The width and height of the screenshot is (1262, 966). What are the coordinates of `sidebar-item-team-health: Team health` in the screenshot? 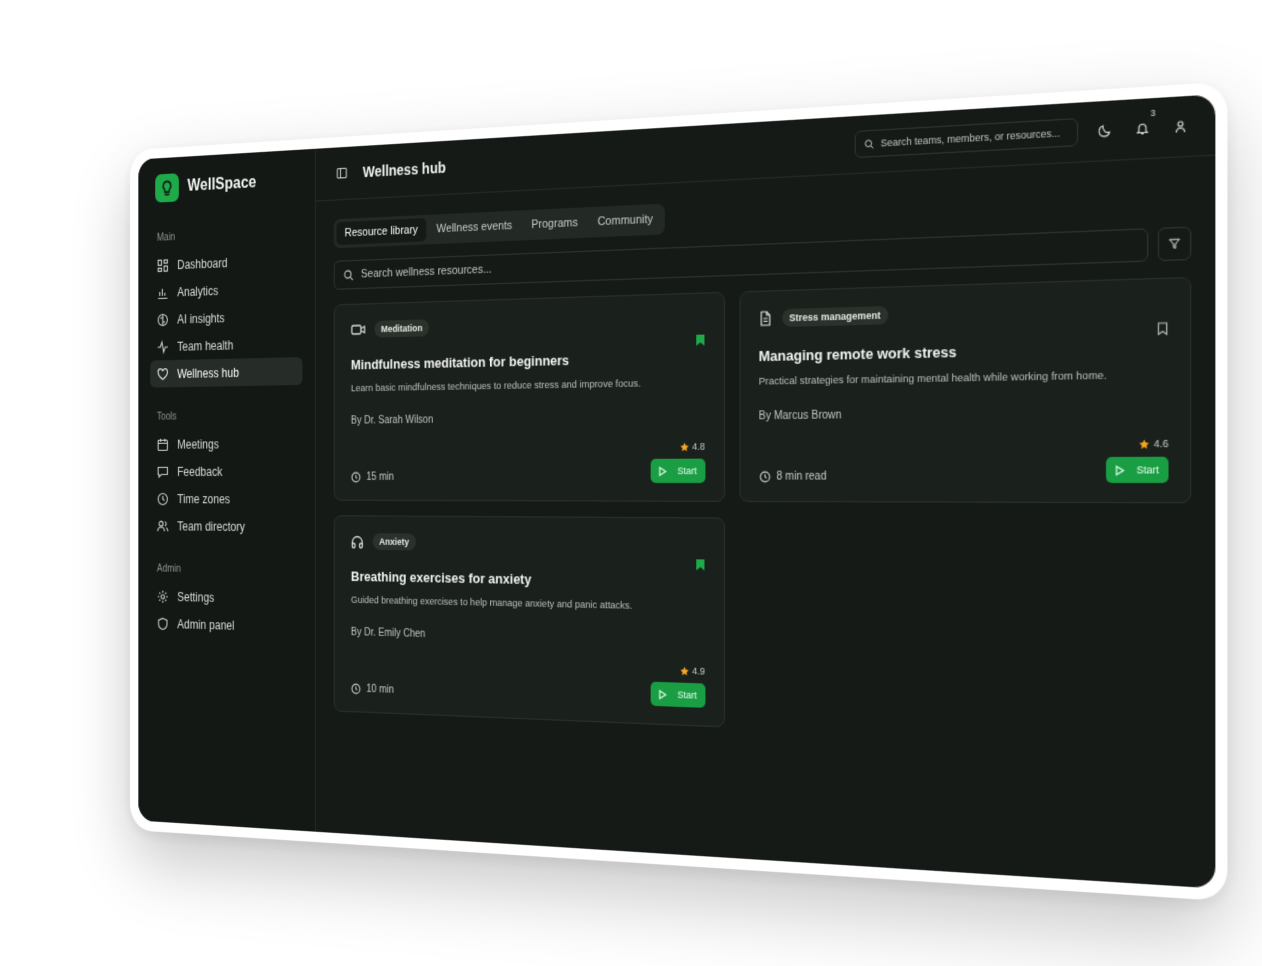 It's located at (226, 344).